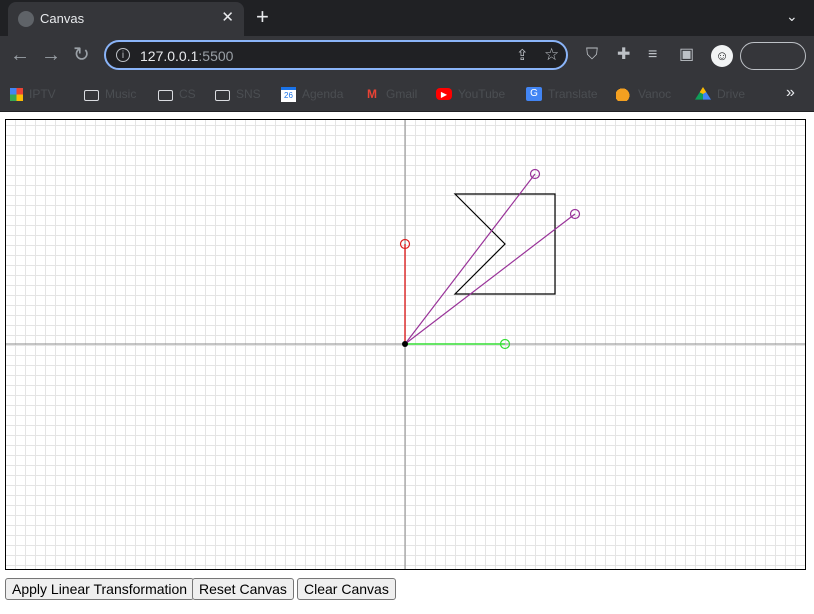  Describe the element at coordinates (243, 589) in the screenshot. I see `reset-canvas-button: Reset Canvas` at that location.